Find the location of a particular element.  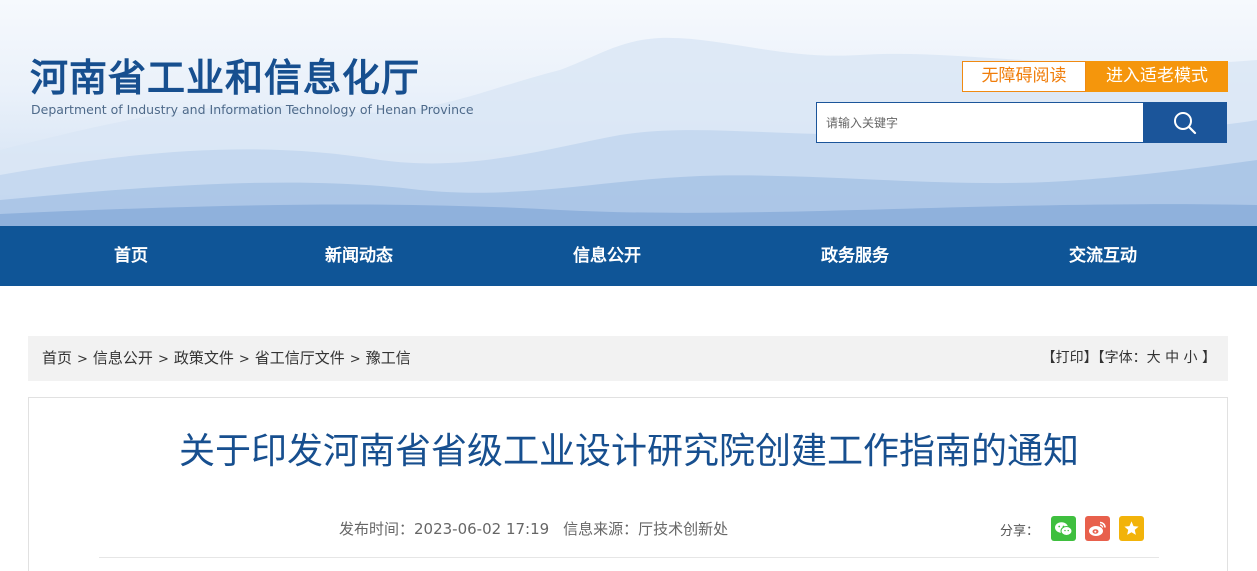

nav-item-home: 首页 is located at coordinates (131, 256).